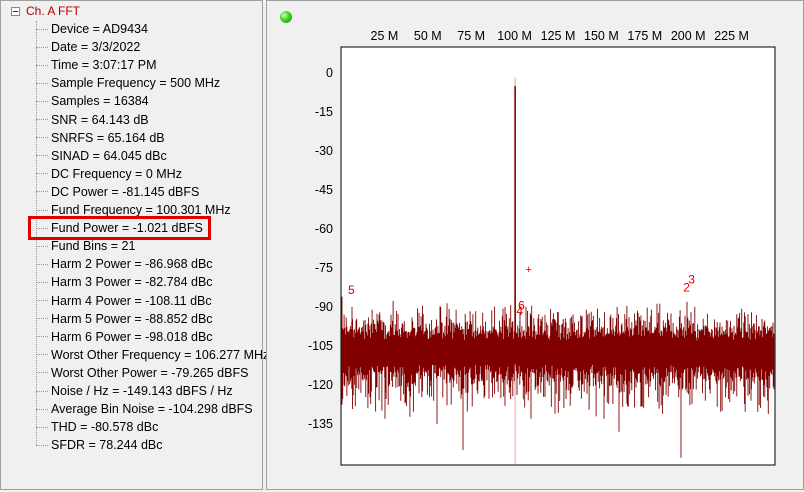  I want to click on harmonic-marker-label: 5, so click(351, 290).